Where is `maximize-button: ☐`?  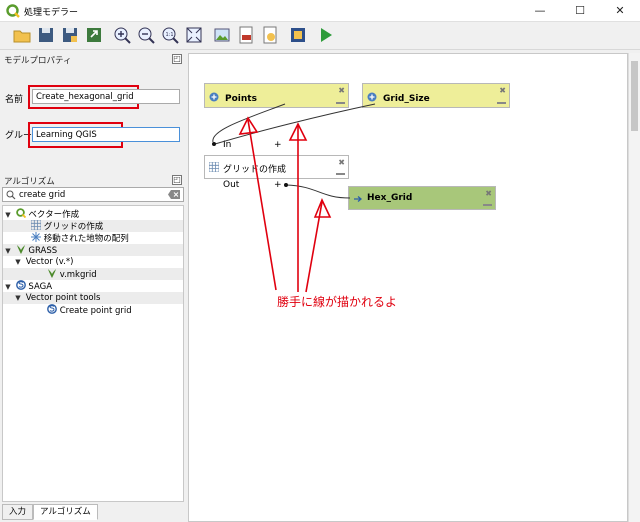 maximize-button: ☐ is located at coordinates (580, 11).